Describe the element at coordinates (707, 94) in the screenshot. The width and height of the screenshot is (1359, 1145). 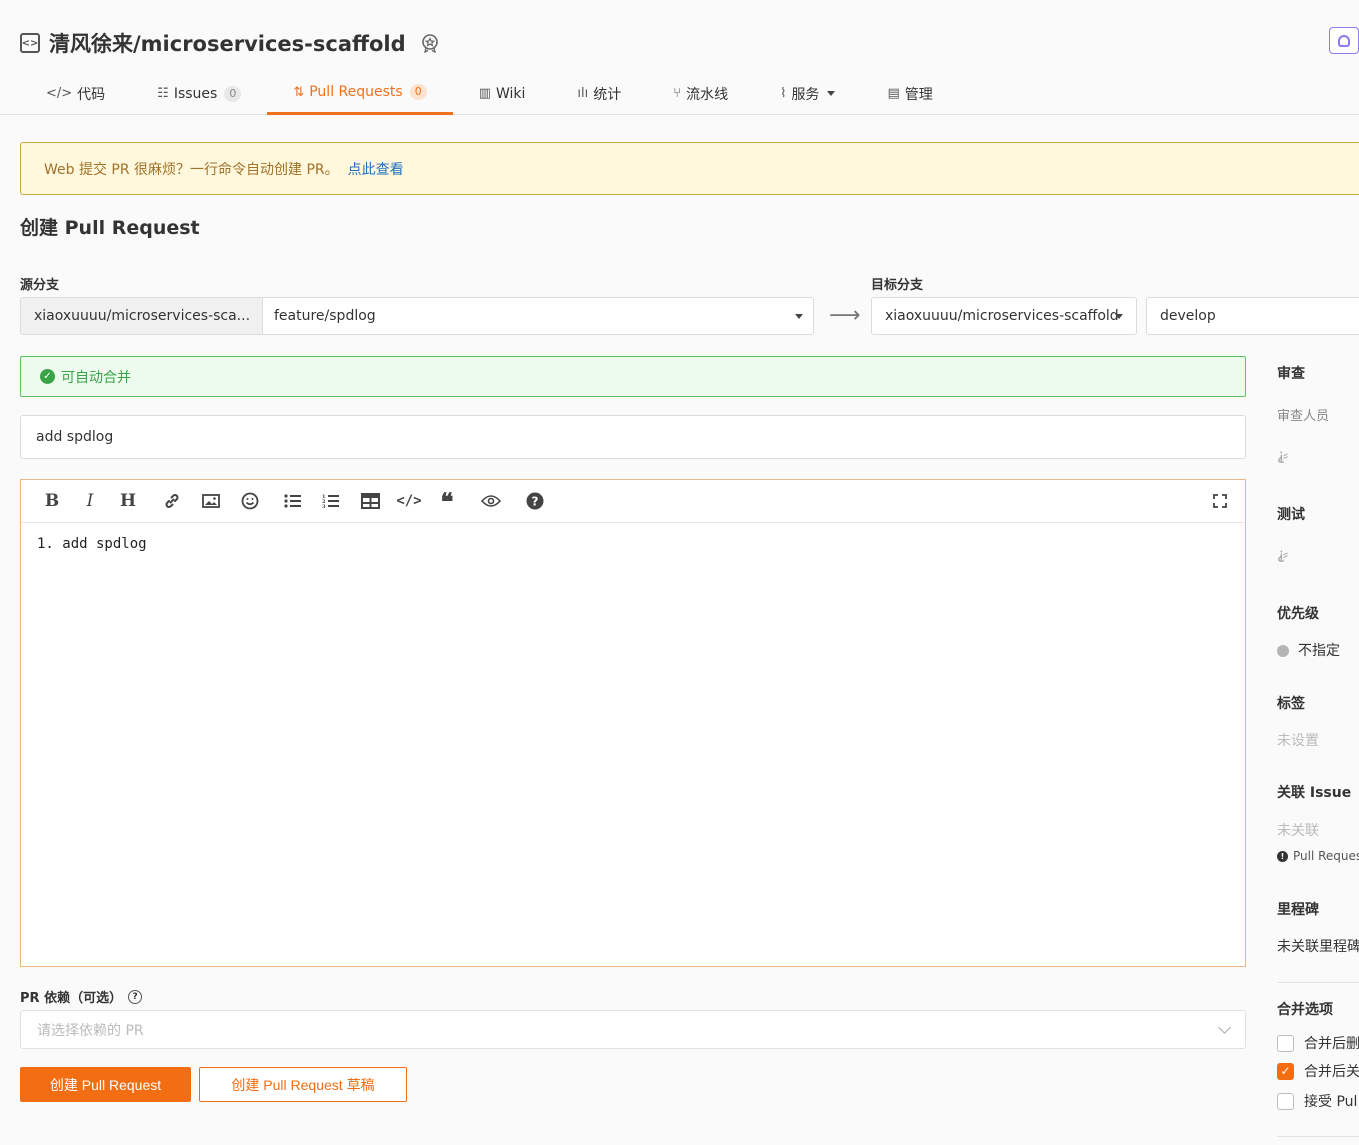
I see `tab-label: 流水线` at that location.